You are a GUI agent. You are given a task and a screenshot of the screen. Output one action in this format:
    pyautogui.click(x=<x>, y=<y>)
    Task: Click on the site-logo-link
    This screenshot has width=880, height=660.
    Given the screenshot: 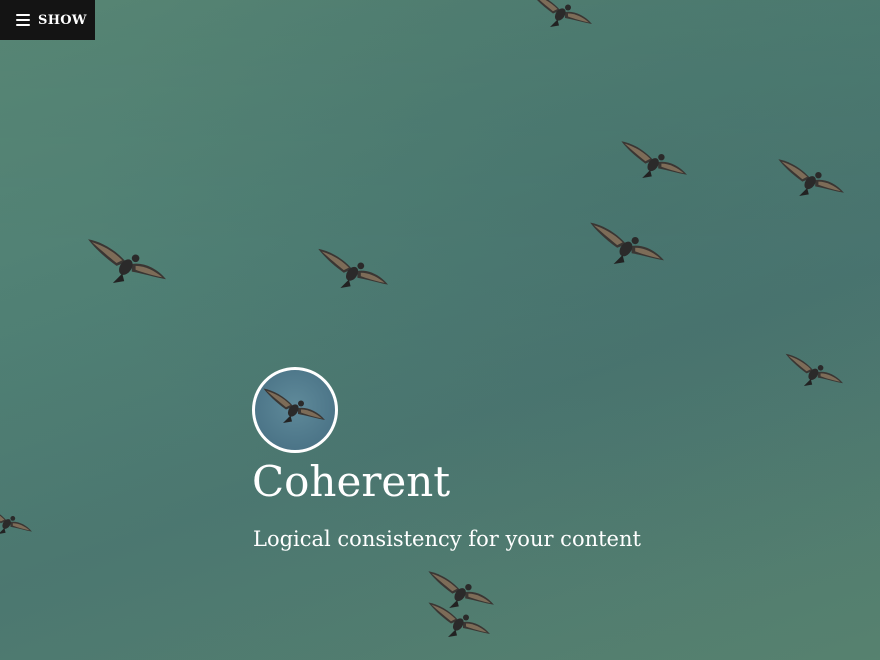 What is the action you would take?
    pyautogui.click(x=295, y=410)
    